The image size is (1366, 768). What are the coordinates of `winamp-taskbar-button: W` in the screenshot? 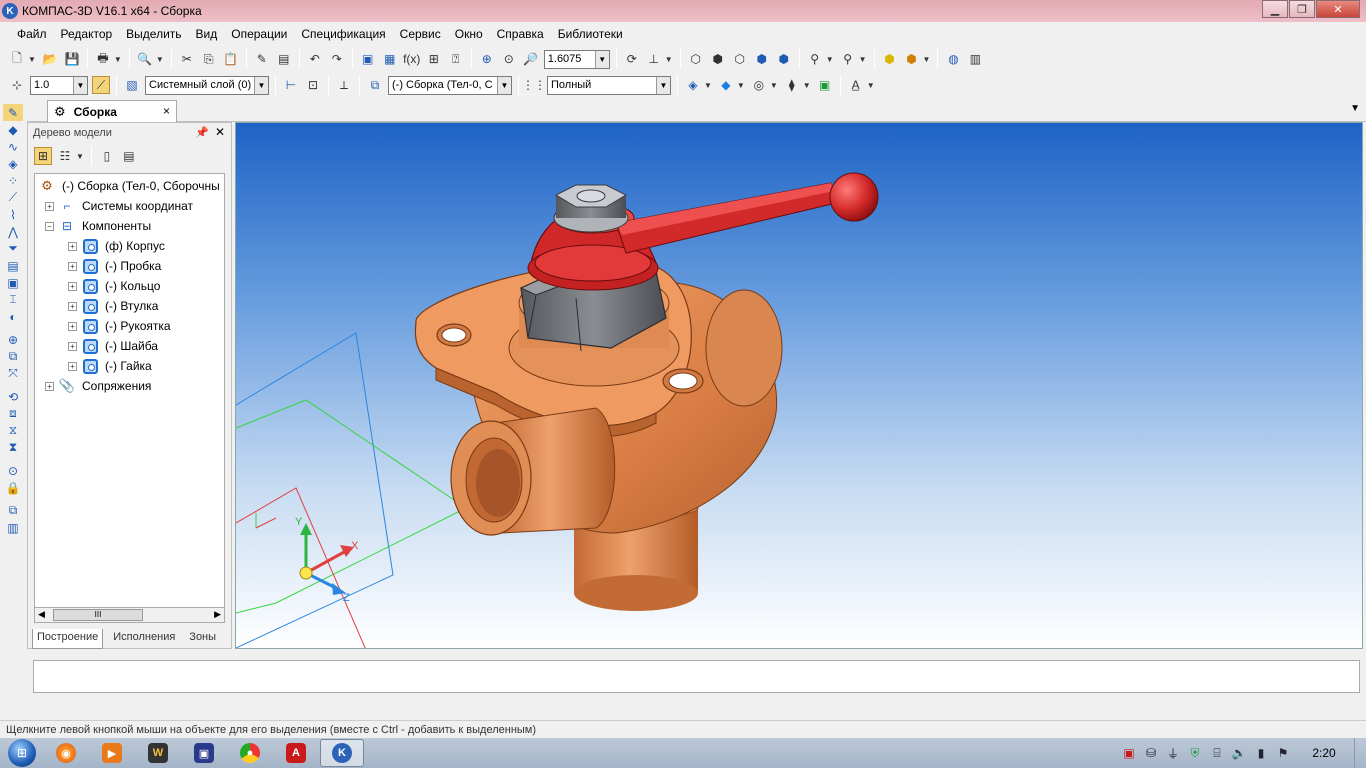 It's located at (158, 753).